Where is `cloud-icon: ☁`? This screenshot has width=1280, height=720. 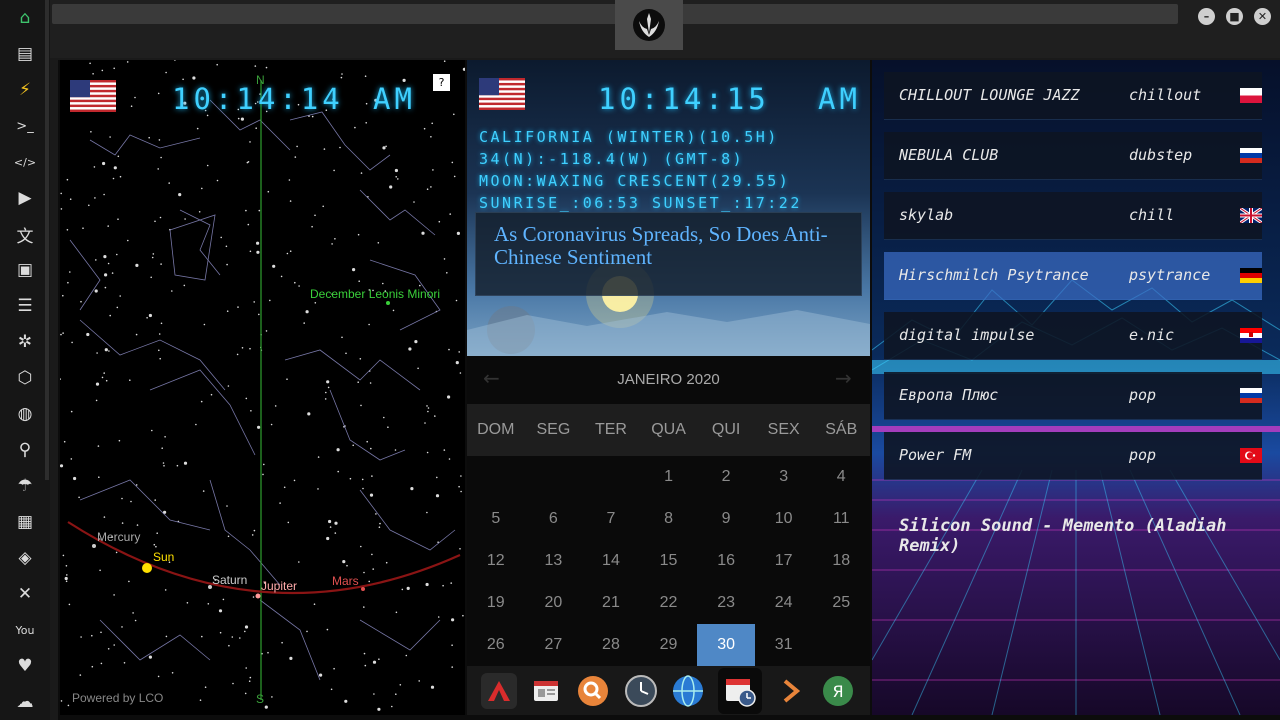
cloud-icon: ☁ is located at coordinates (25, 702).